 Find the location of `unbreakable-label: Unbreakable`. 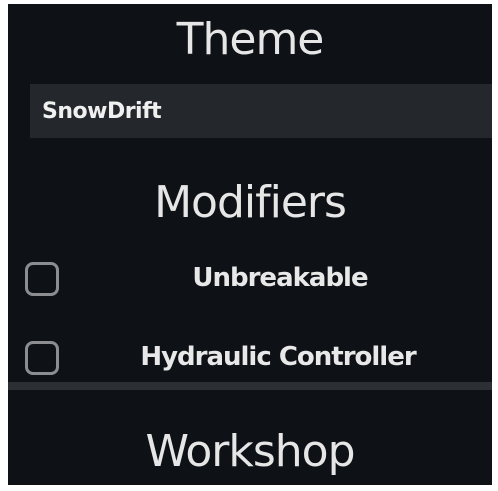

unbreakable-label: Unbreakable is located at coordinates (280, 278).